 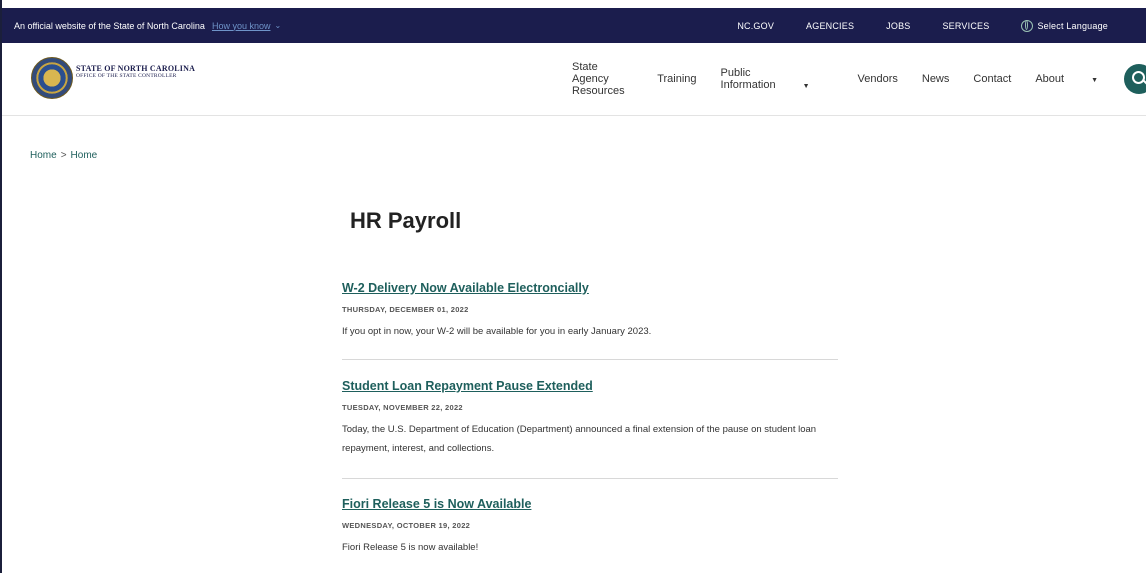 I want to click on news-item-title-link: Student Loan Repayment Pause Extended, so click(x=590, y=386).